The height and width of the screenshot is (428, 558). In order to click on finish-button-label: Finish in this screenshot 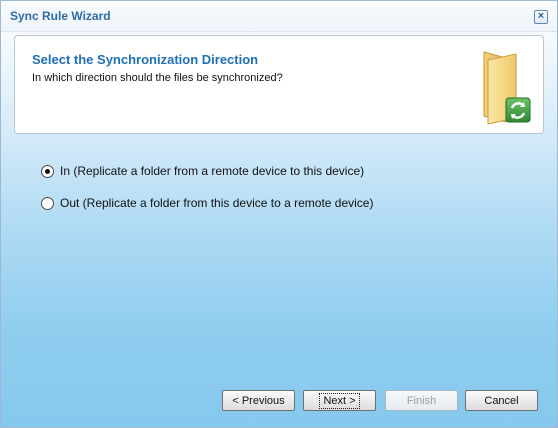, I will do `click(421, 400)`.